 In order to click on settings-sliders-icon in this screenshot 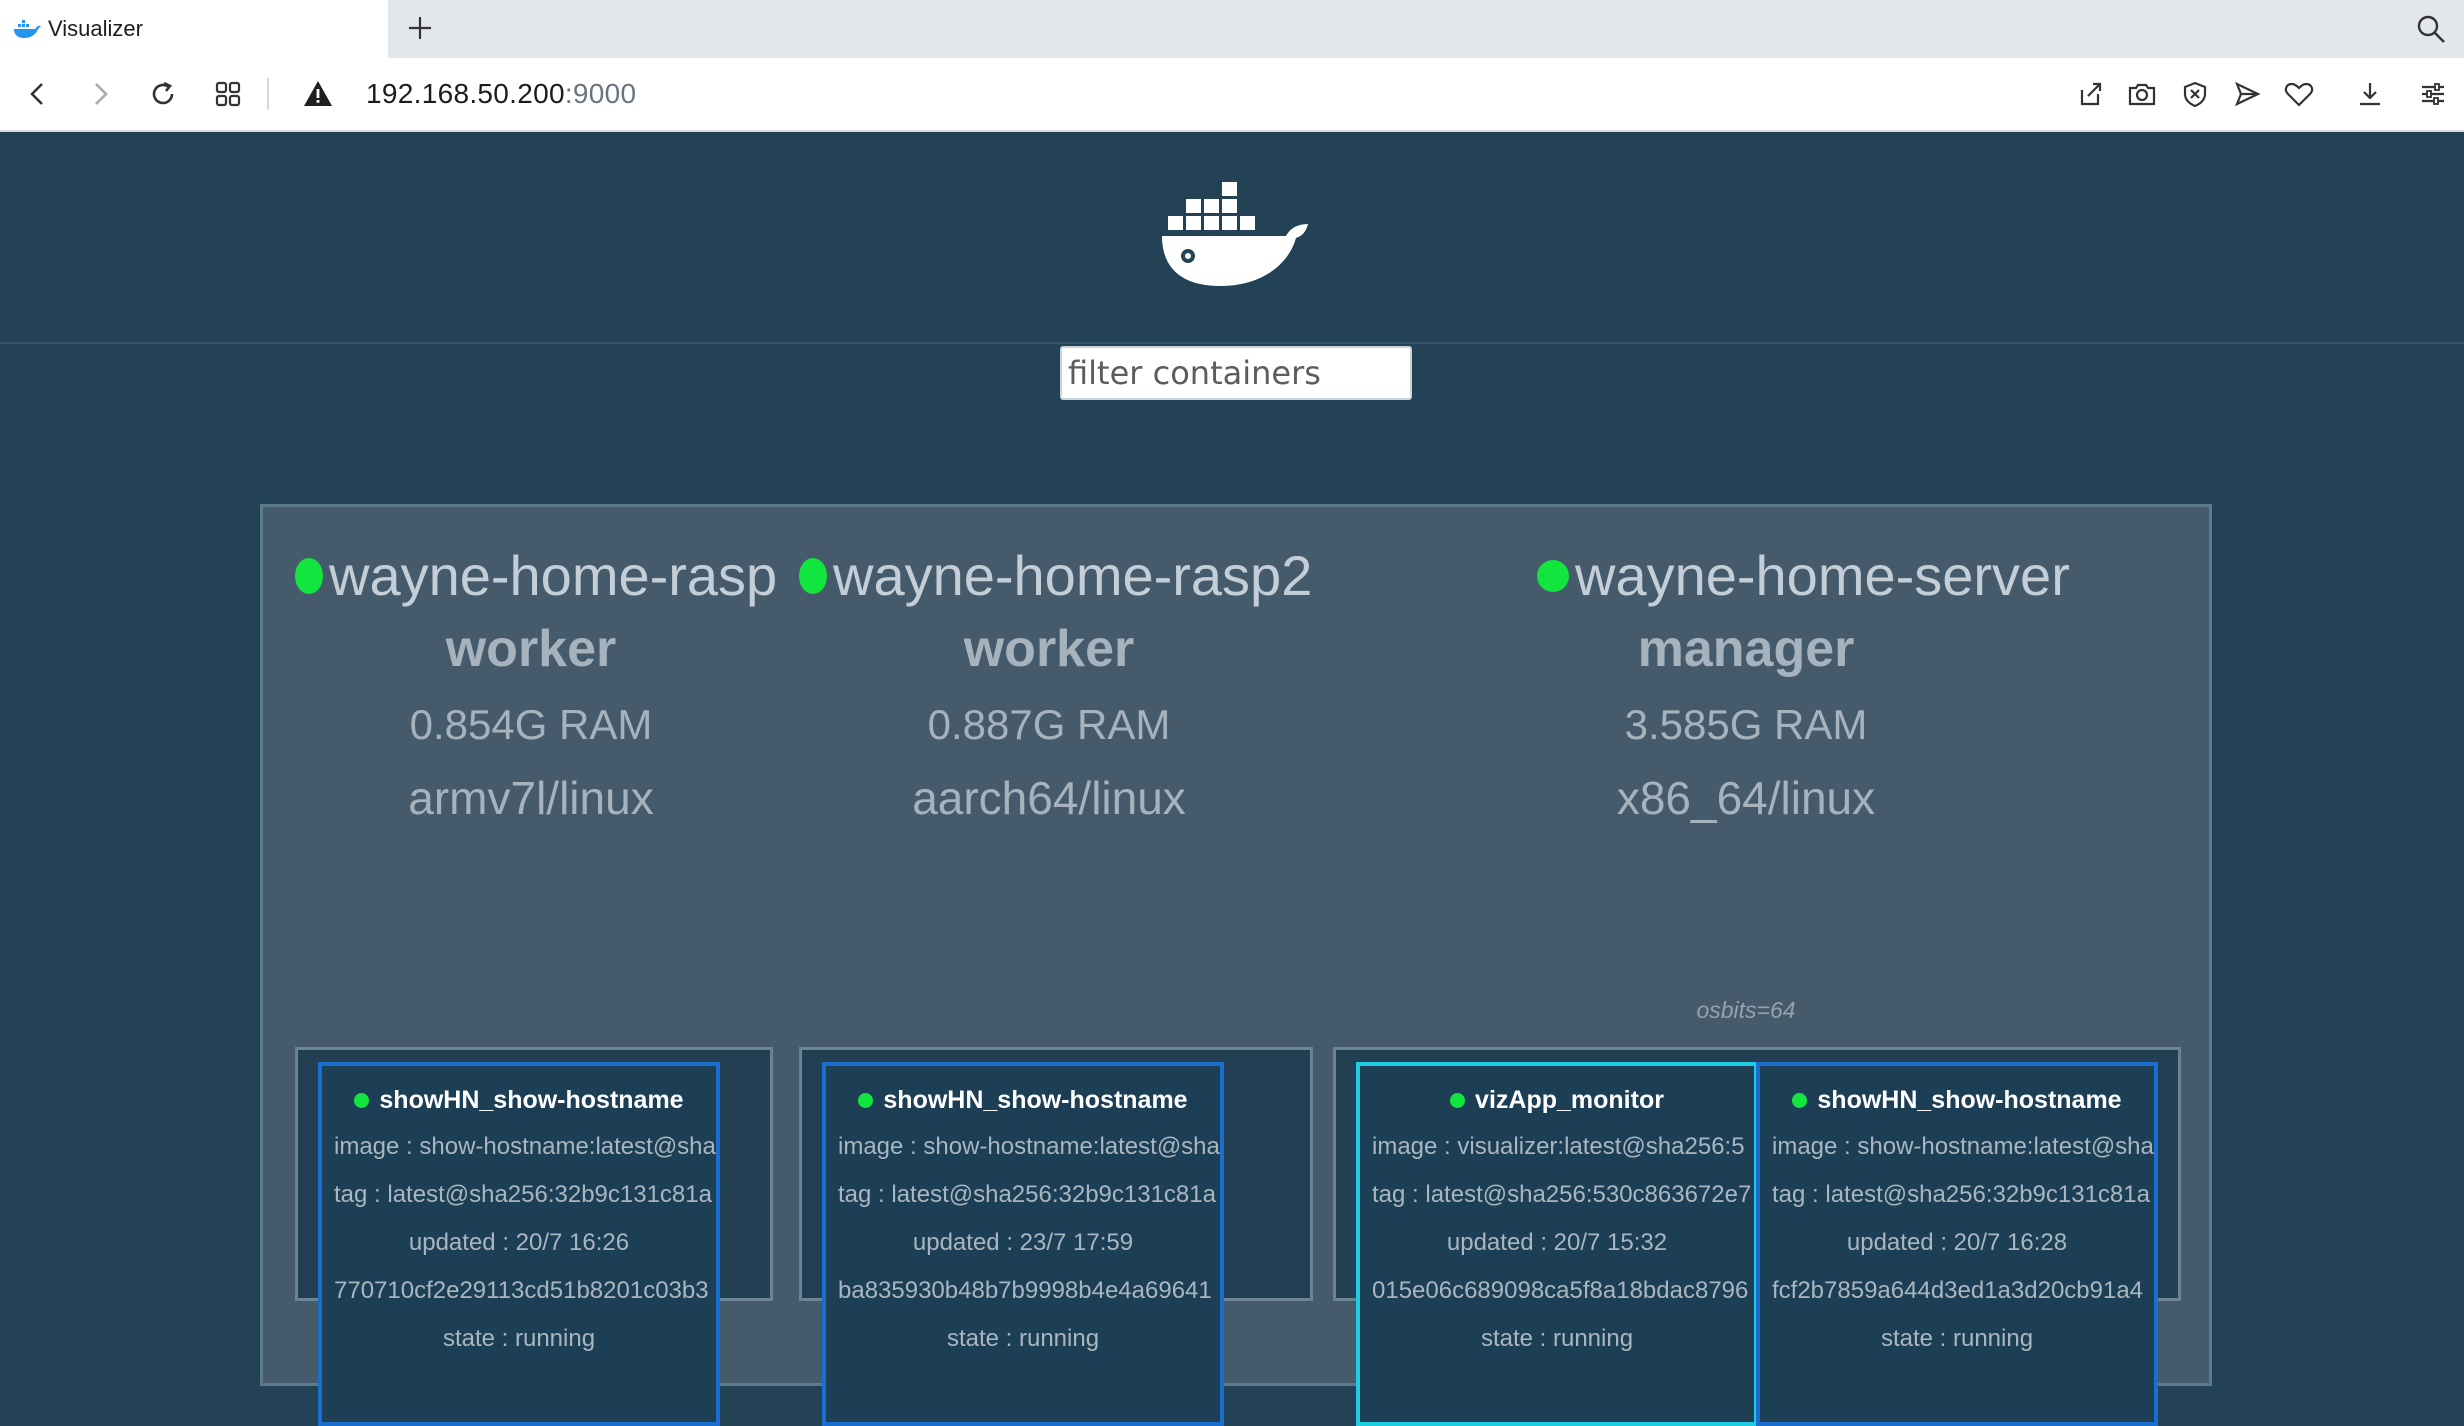, I will do `click(2433, 94)`.